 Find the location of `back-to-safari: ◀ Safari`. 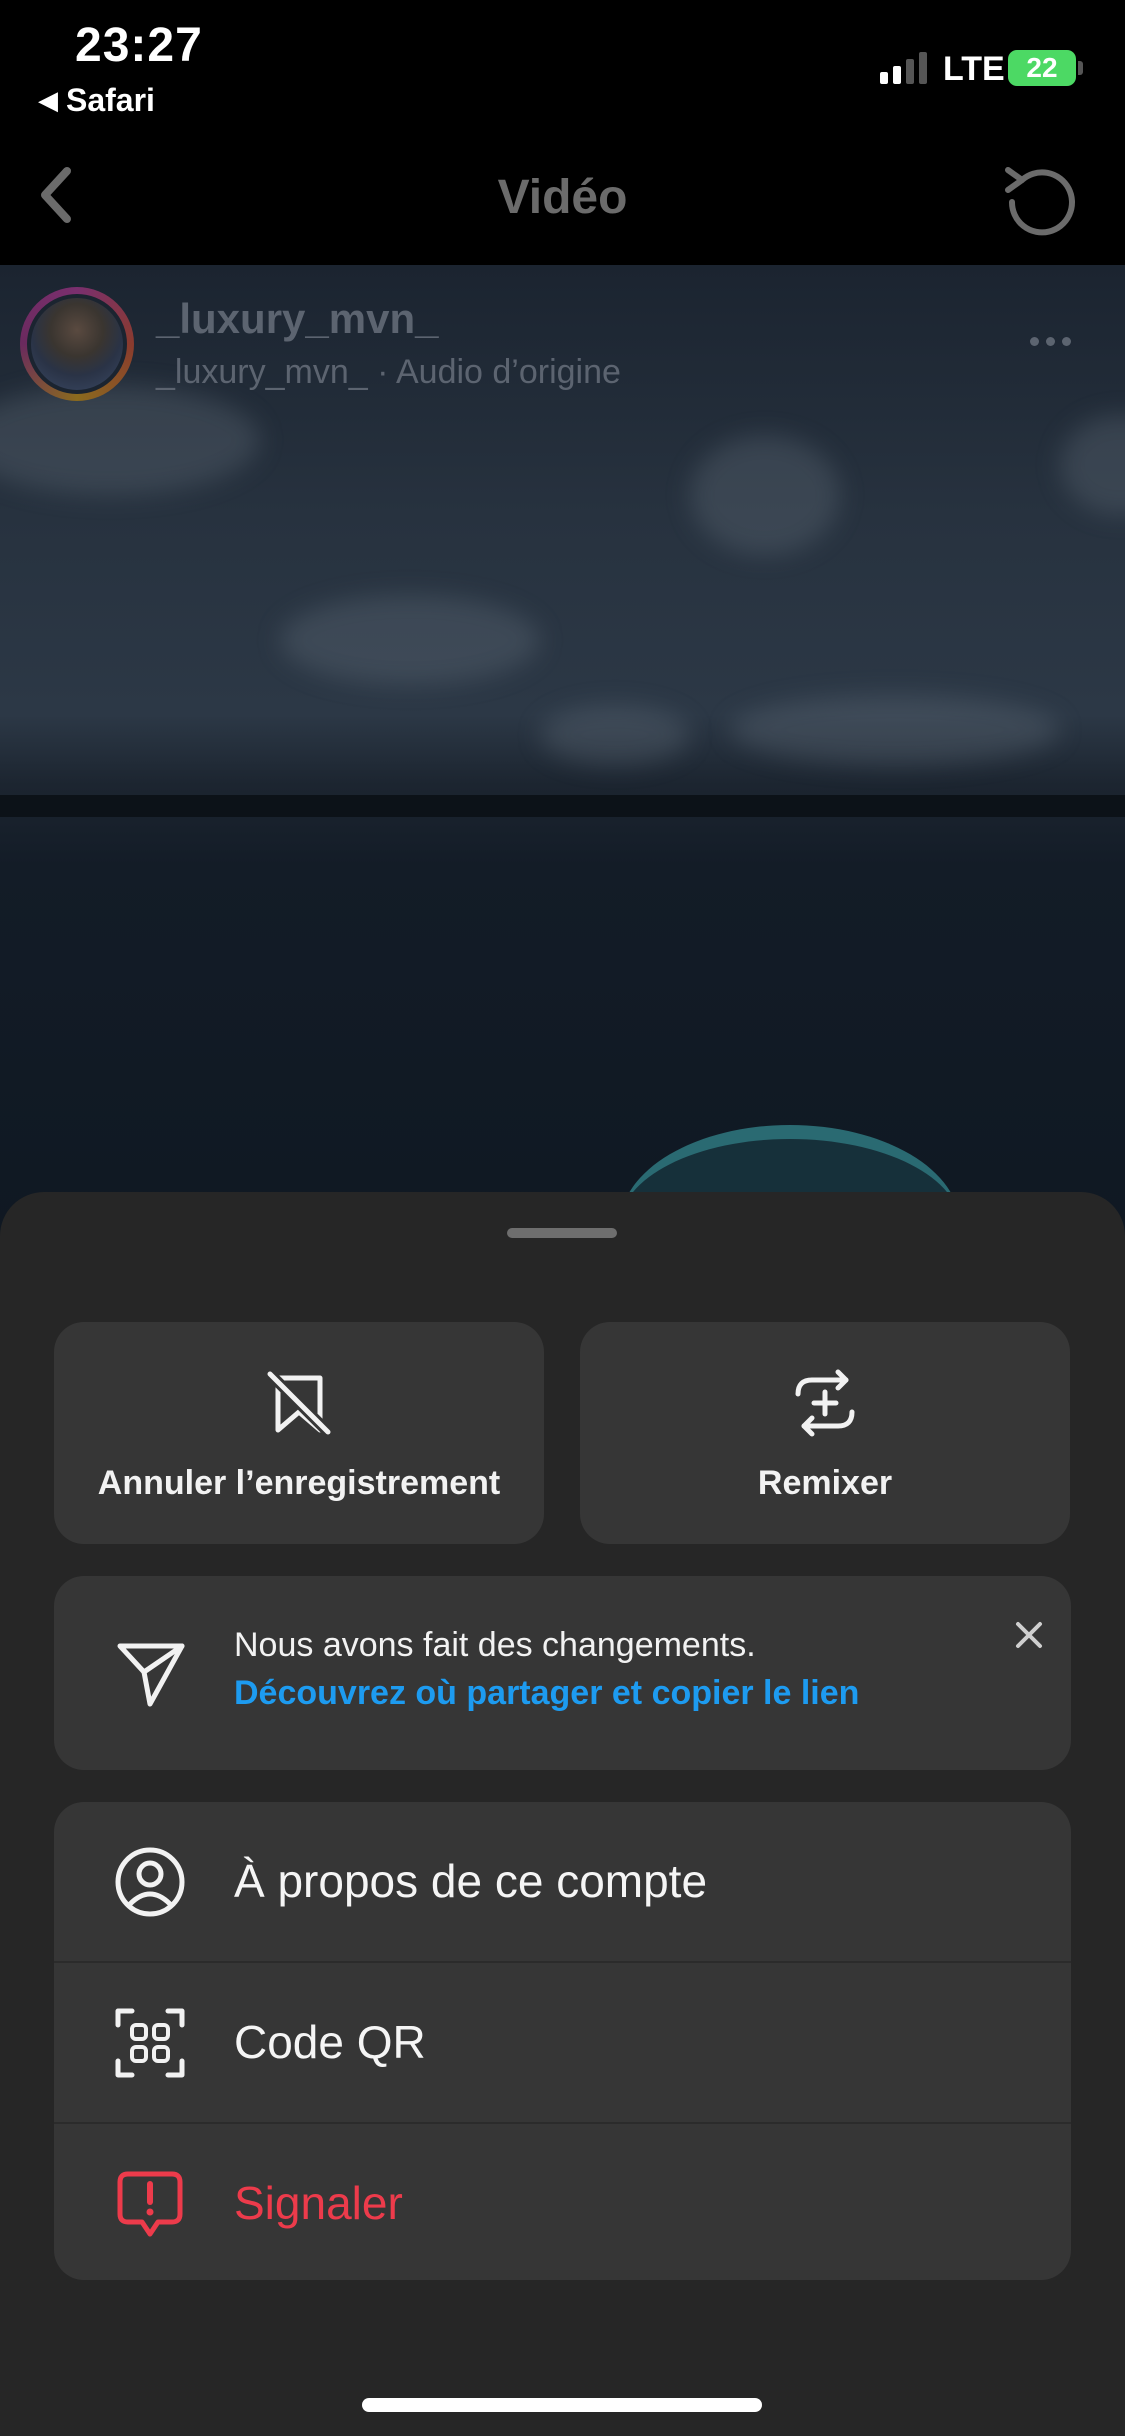

back-to-safari: ◀ Safari is located at coordinates (96, 100).